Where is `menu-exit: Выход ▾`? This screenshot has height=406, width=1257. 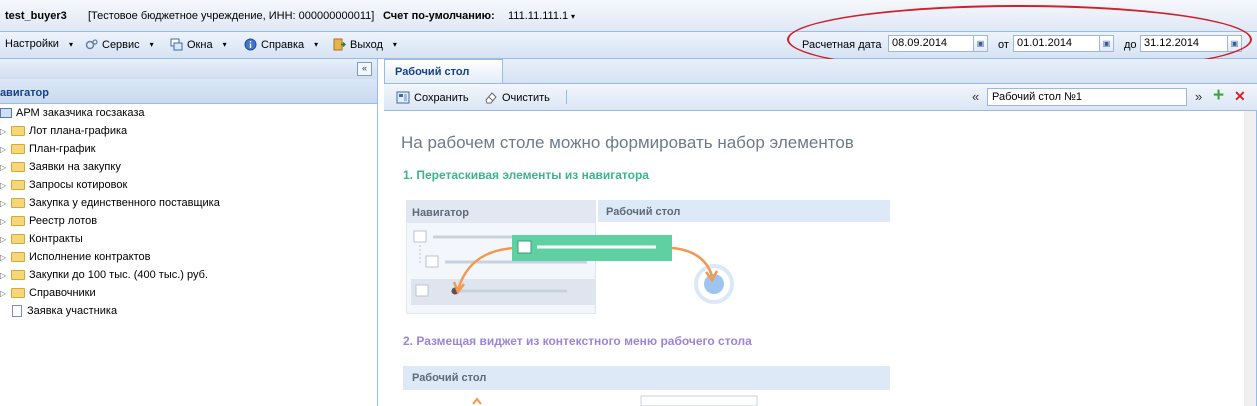 menu-exit: Выход ▾ is located at coordinates (365, 44).